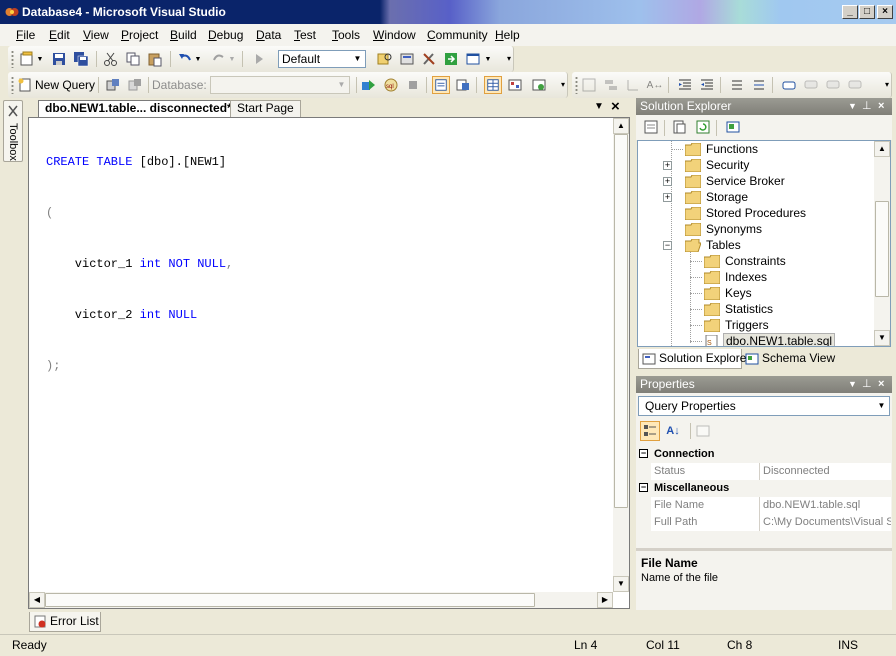  Describe the element at coordinates (265, 108) in the screenshot. I see `tab-start-page: Start Page` at that location.